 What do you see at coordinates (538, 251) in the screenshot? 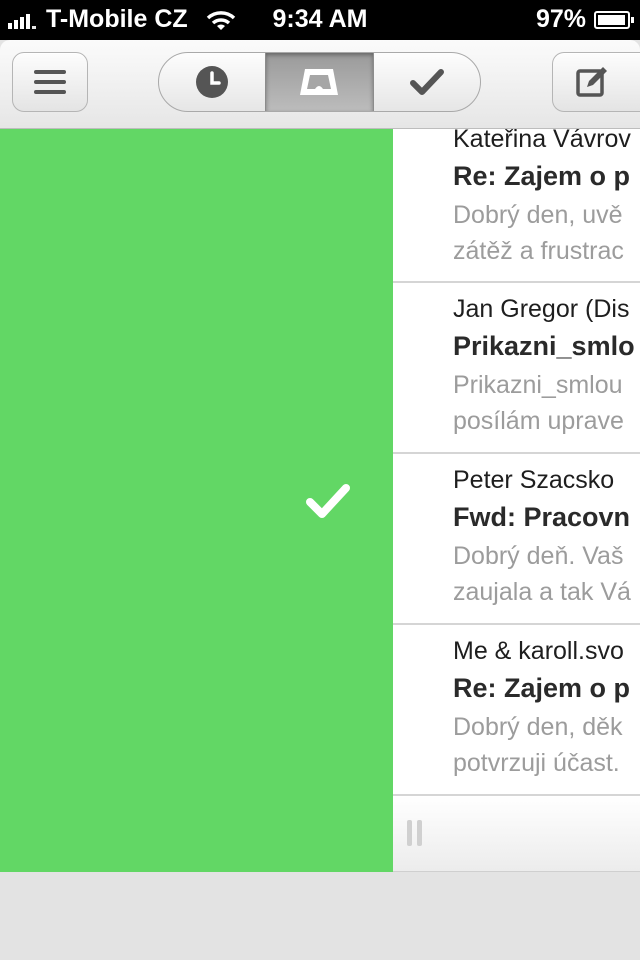
I see `email-preview-line: zátěž a frustrac` at bounding box center [538, 251].